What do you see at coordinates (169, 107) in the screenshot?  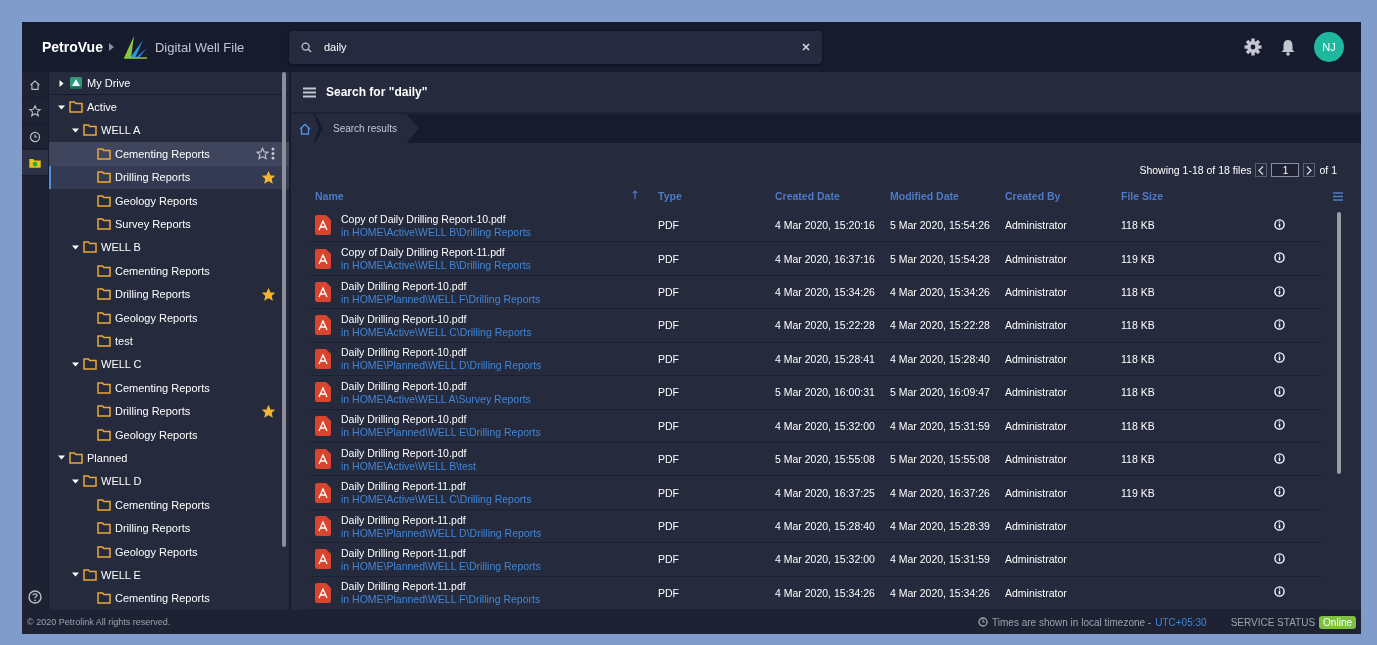 I see `tree-item: Active` at bounding box center [169, 107].